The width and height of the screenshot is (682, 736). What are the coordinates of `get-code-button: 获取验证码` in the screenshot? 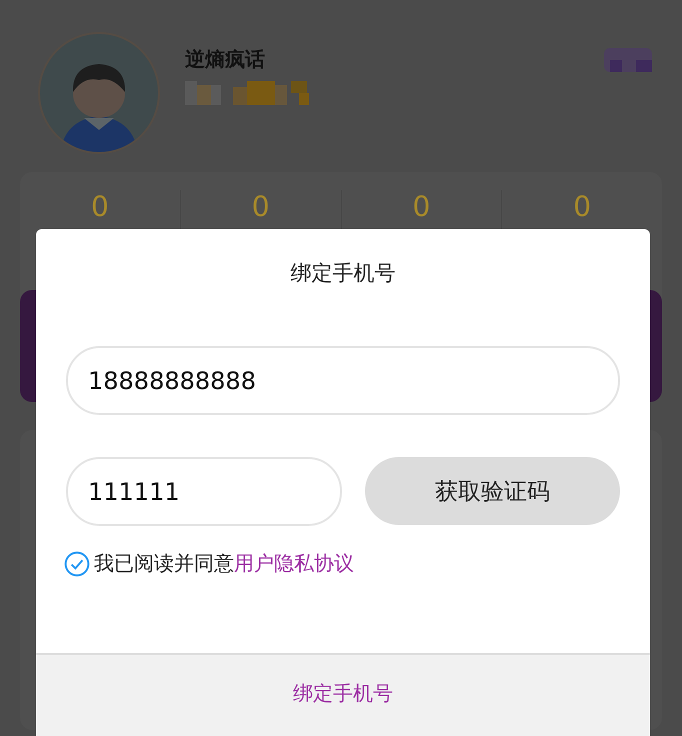 It's located at (492, 491).